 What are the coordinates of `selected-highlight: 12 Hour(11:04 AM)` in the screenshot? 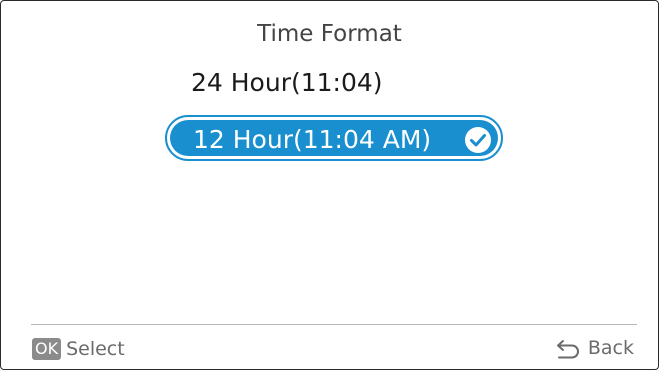 It's located at (334, 138).